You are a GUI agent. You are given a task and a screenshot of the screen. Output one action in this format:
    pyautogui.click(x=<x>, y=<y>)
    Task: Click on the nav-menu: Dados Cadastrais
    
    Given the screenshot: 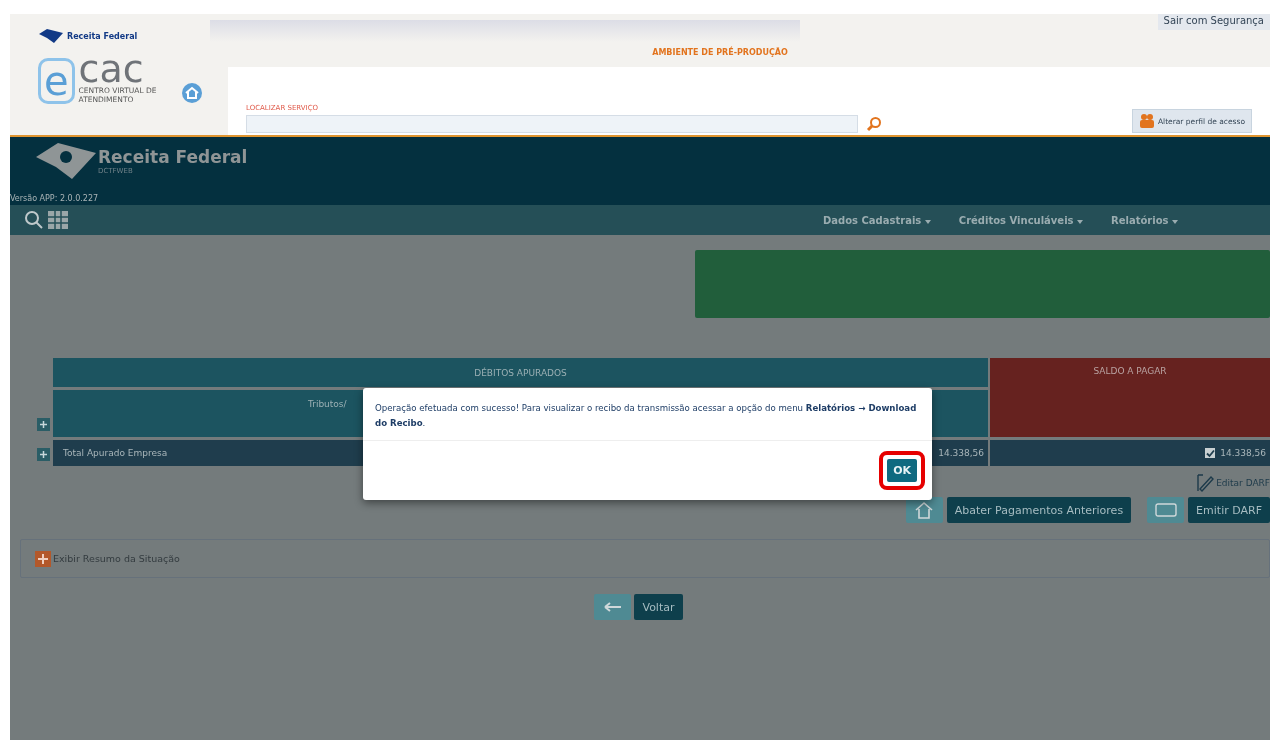 What is the action you would take?
    pyautogui.click(x=877, y=220)
    